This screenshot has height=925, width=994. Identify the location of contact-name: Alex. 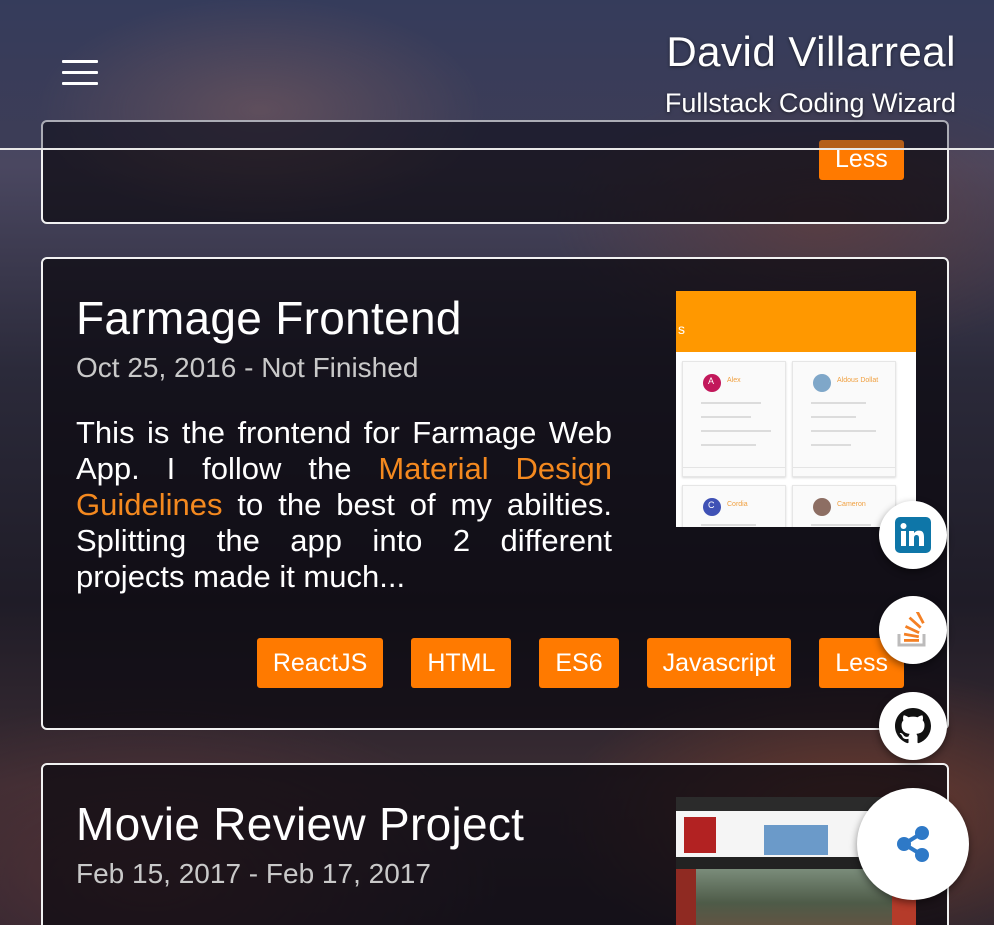
(734, 380).